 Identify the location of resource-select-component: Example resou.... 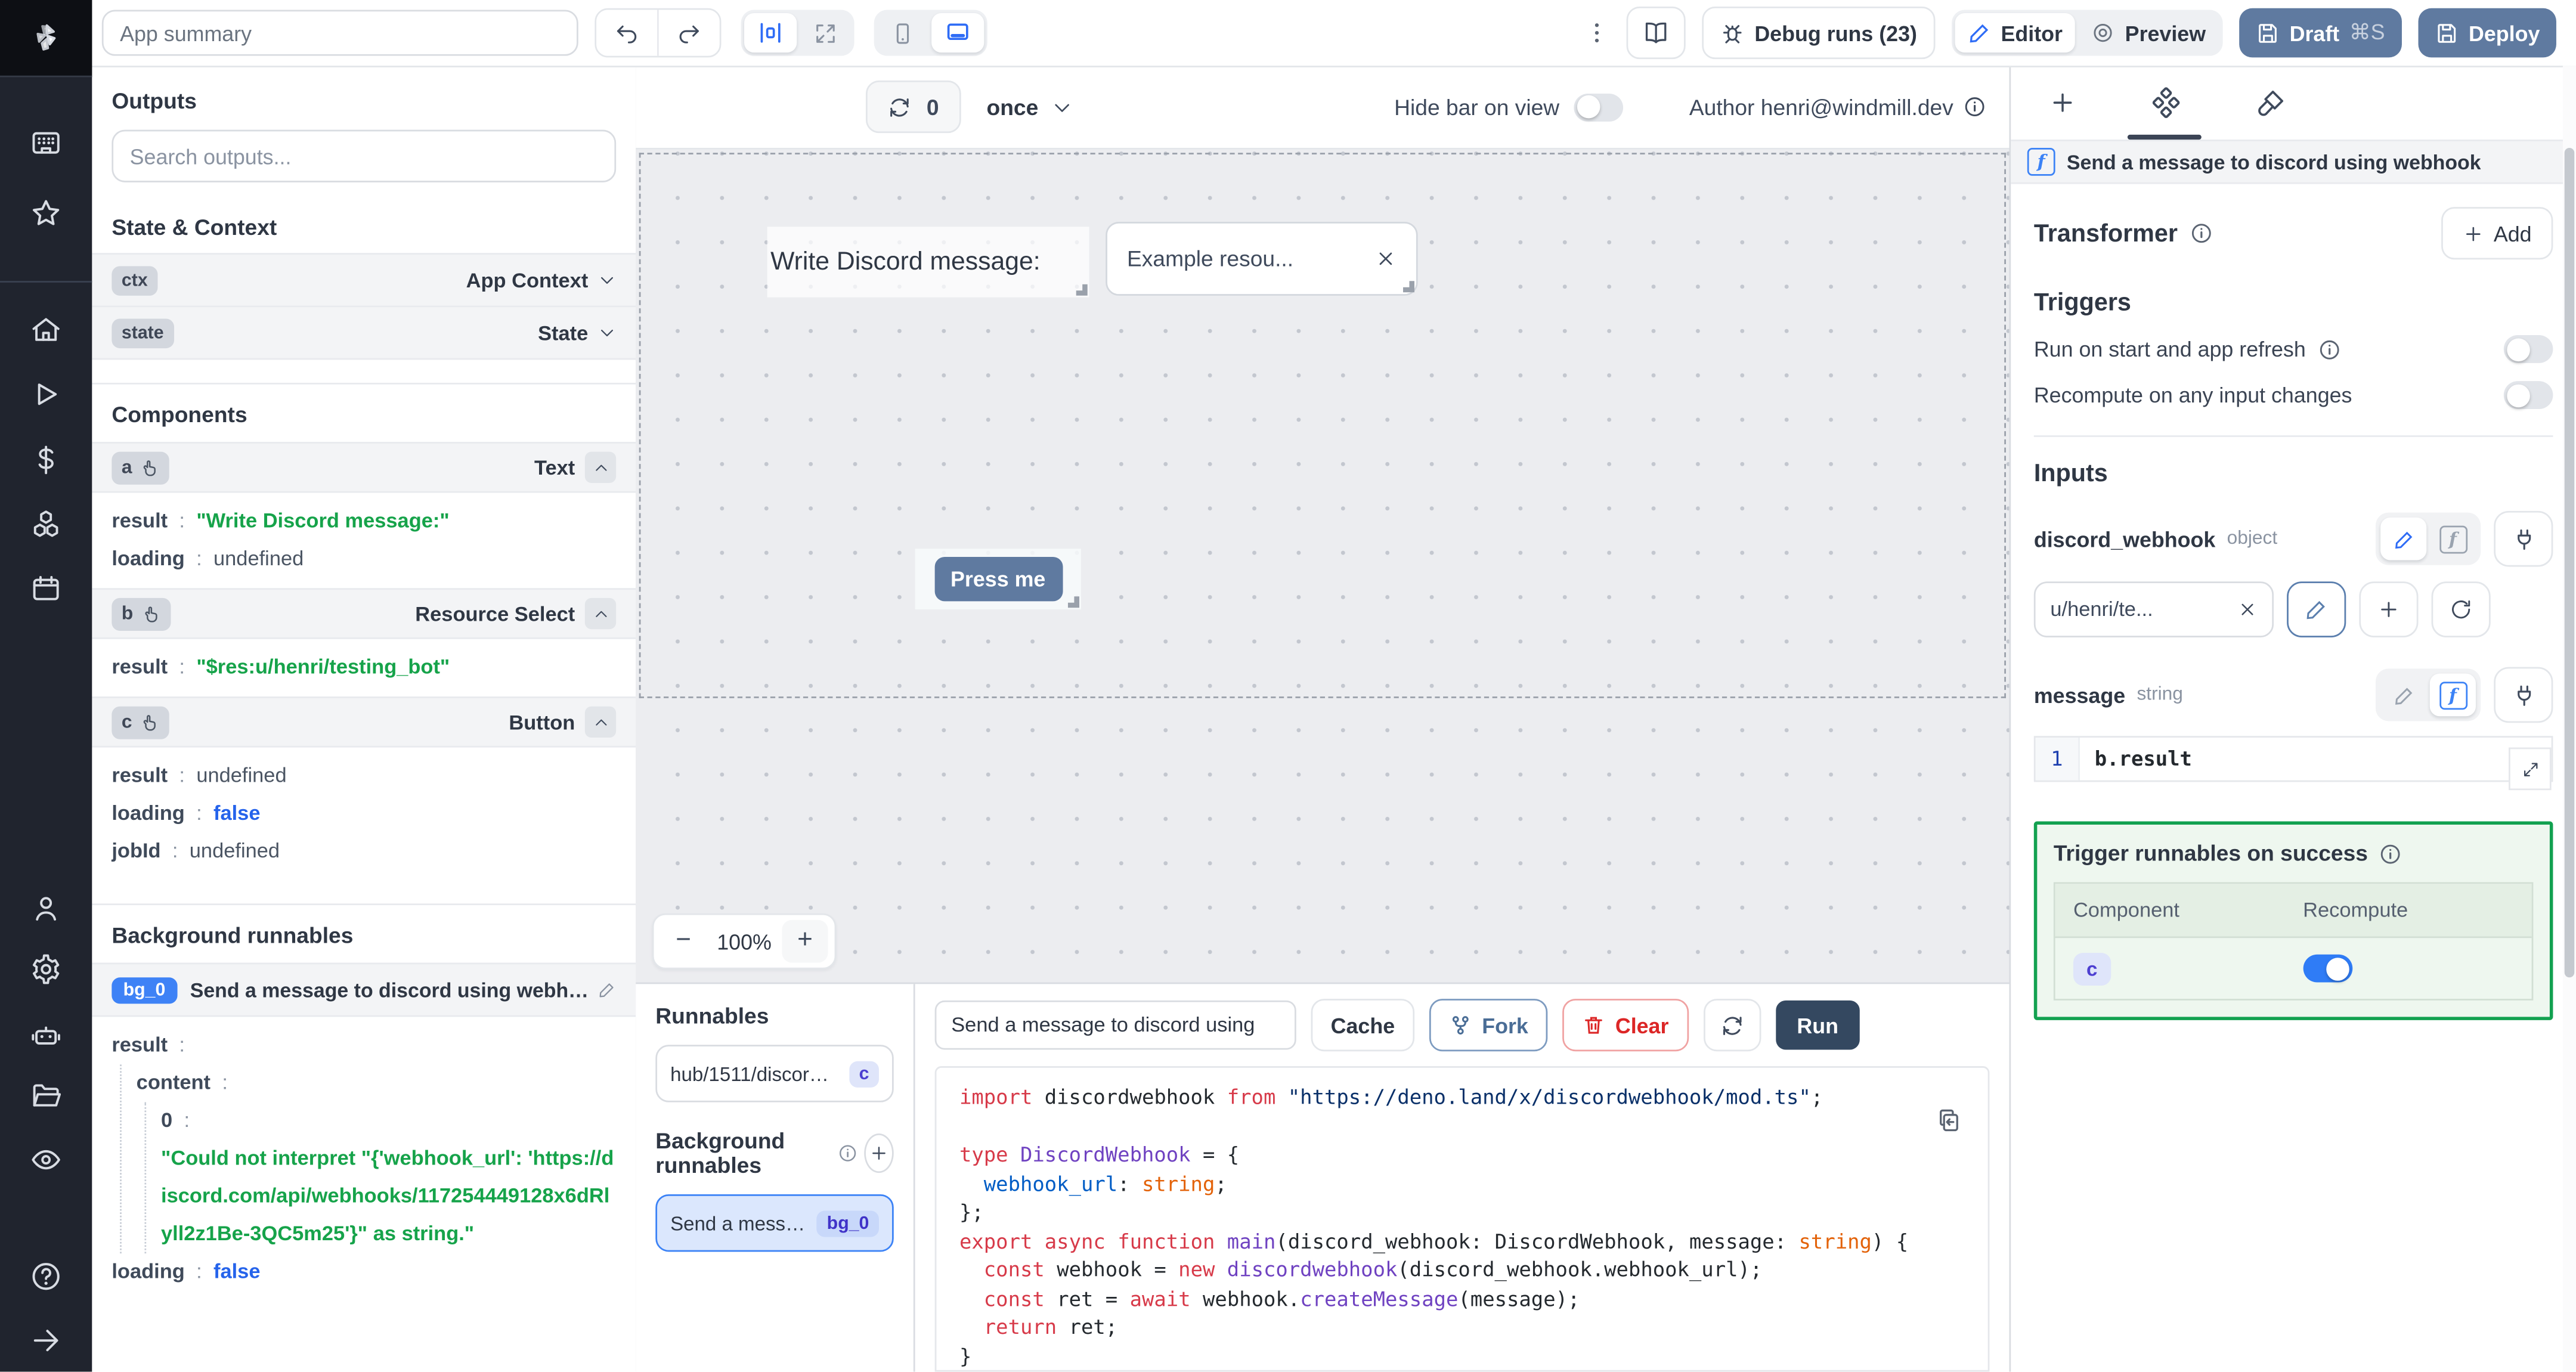
(1262, 258).